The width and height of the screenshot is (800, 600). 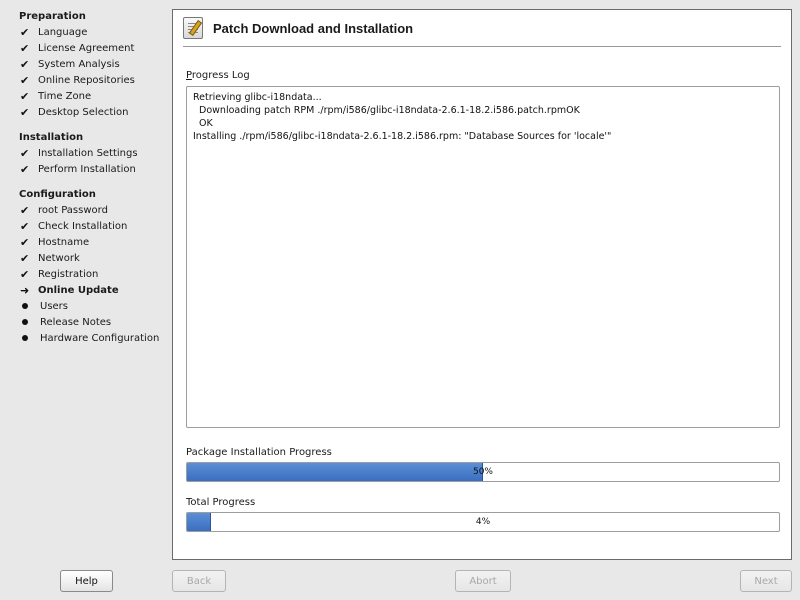 I want to click on log-line: OK, so click(x=203, y=123).